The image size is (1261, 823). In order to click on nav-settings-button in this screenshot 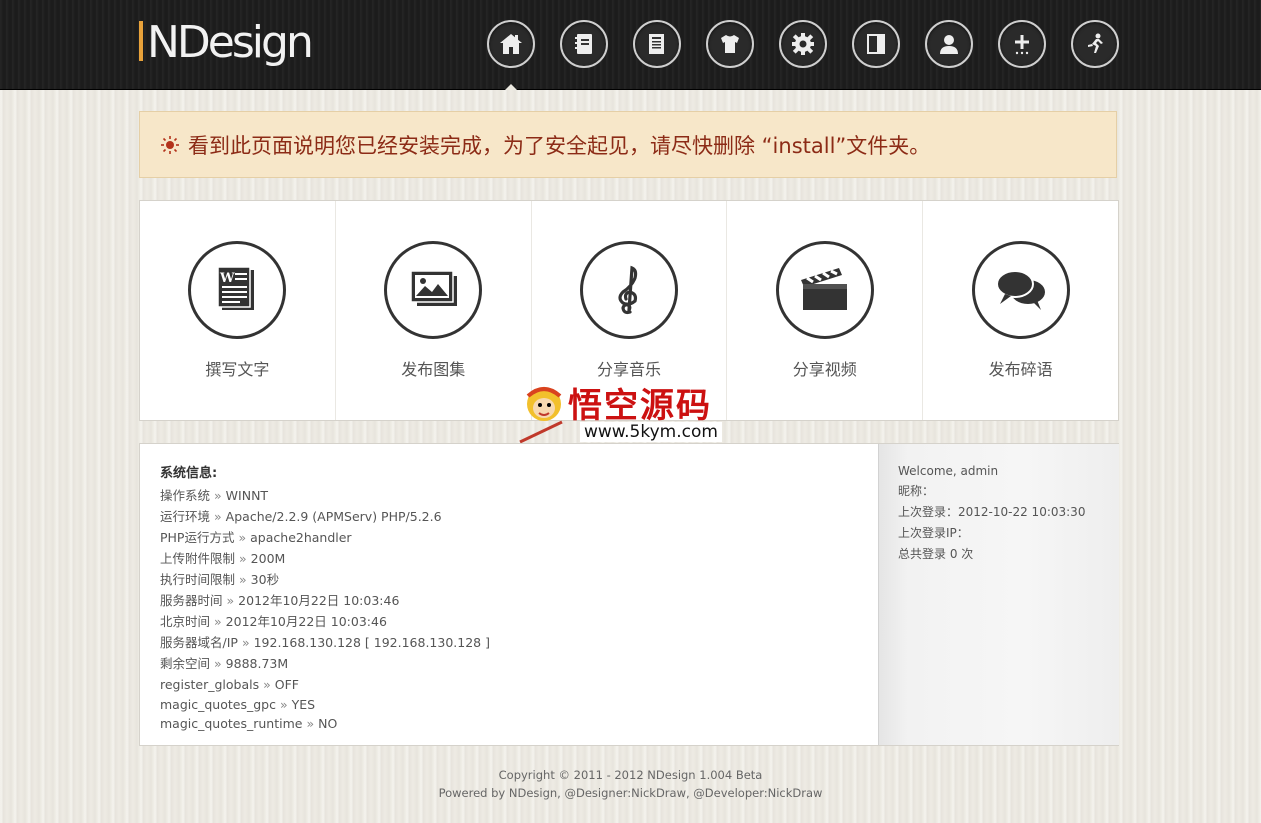, I will do `click(803, 44)`.